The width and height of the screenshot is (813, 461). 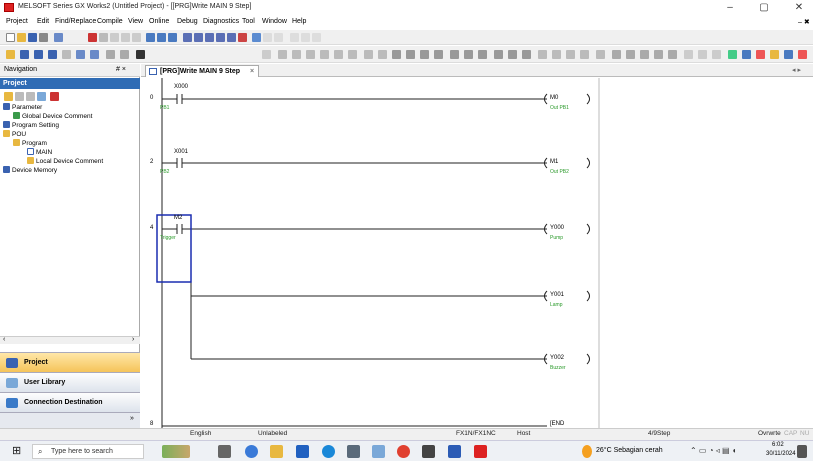 What do you see at coordinates (31, 125) in the screenshot?
I see `tree-item-program-setting: Program Setting` at bounding box center [31, 125].